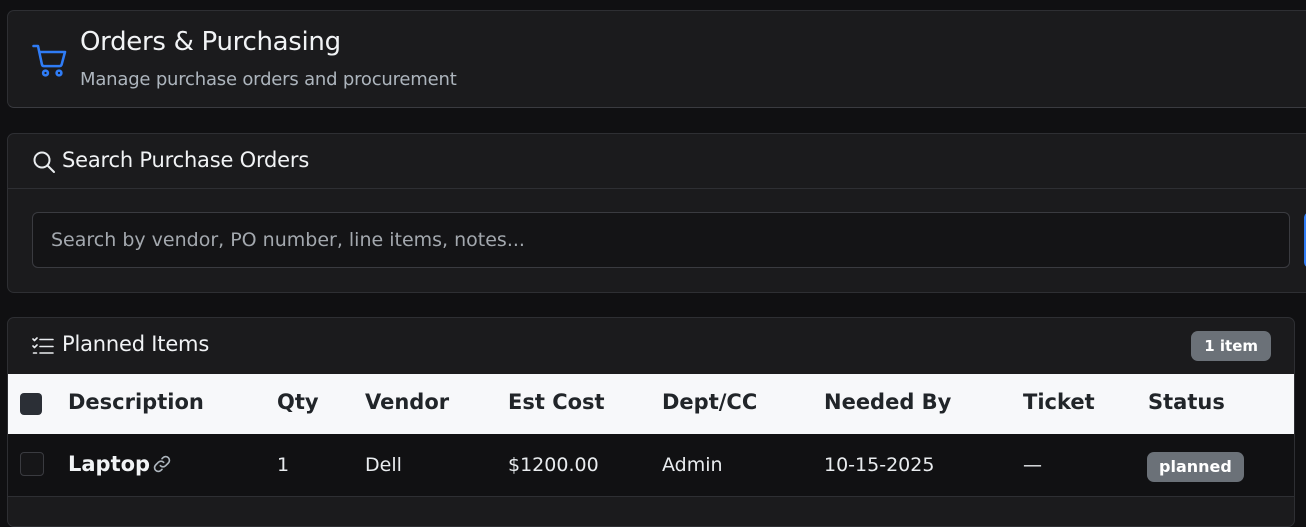 The image size is (1306, 527). I want to click on cell-vendor: Dell, so click(383, 465).